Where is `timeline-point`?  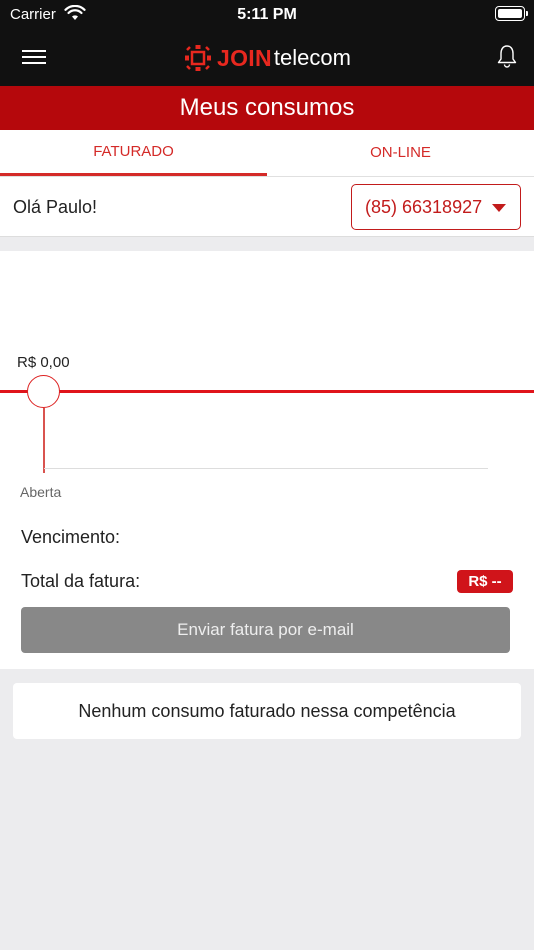
timeline-point is located at coordinates (43, 391).